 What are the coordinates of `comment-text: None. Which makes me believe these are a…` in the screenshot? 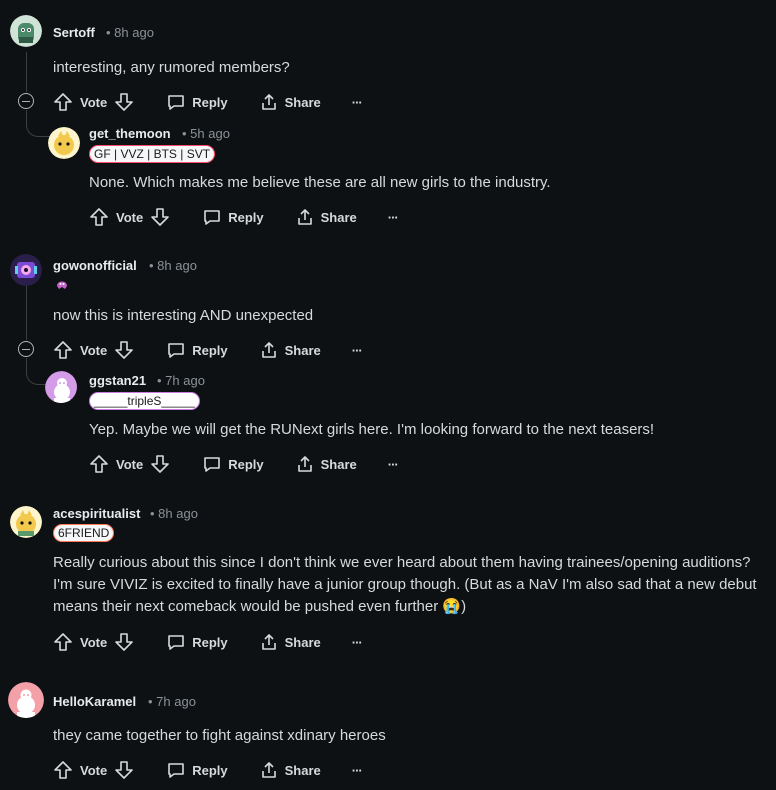 It's located at (320, 182).